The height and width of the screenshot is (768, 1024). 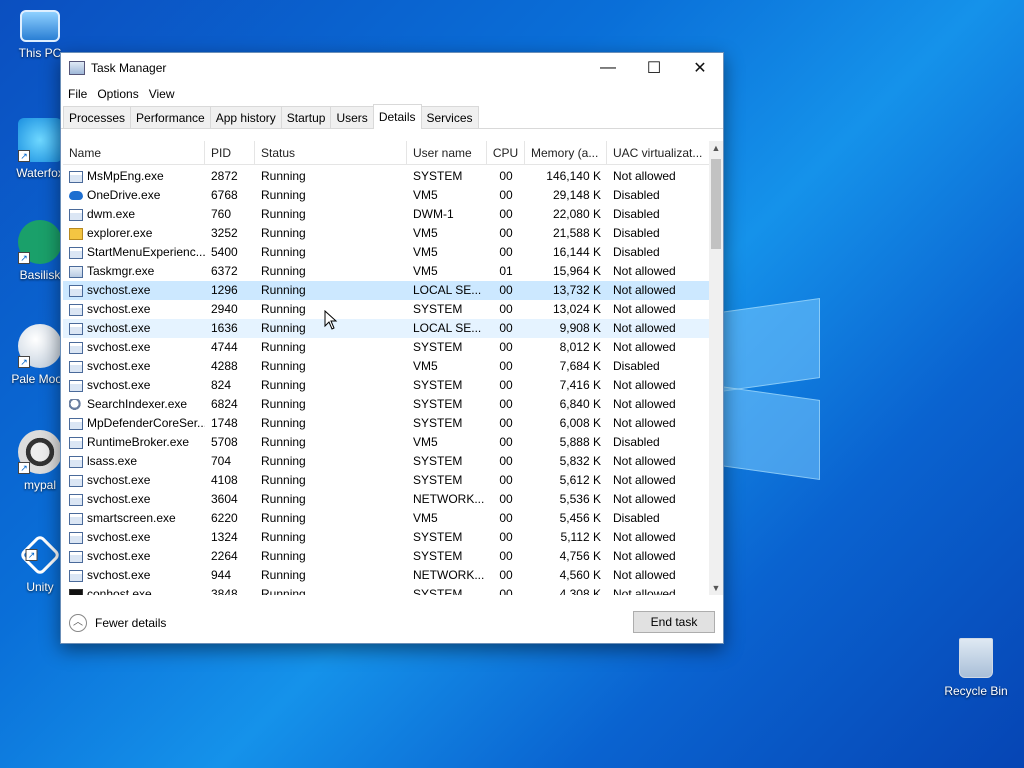 What do you see at coordinates (700, 68) in the screenshot?
I see `close-button: ✕` at bounding box center [700, 68].